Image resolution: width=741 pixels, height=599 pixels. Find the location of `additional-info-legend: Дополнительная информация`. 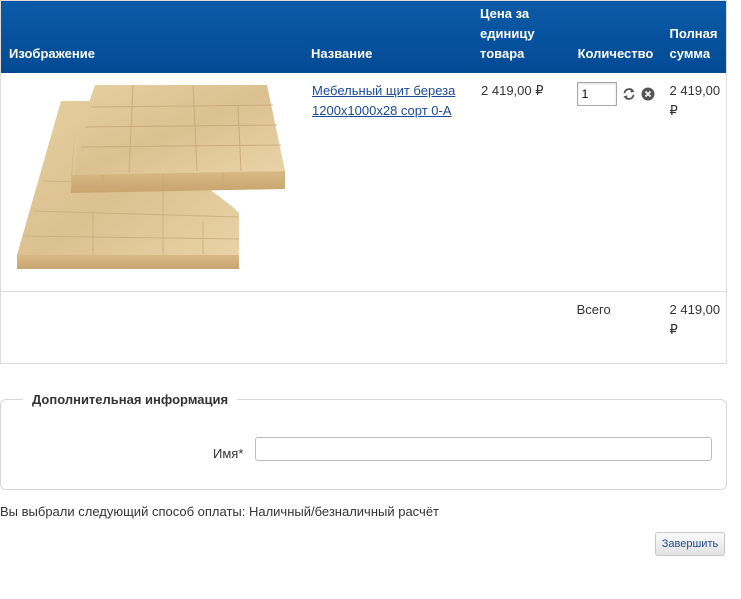

additional-info-legend: Дополнительная информация is located at coordinates (130, 400).